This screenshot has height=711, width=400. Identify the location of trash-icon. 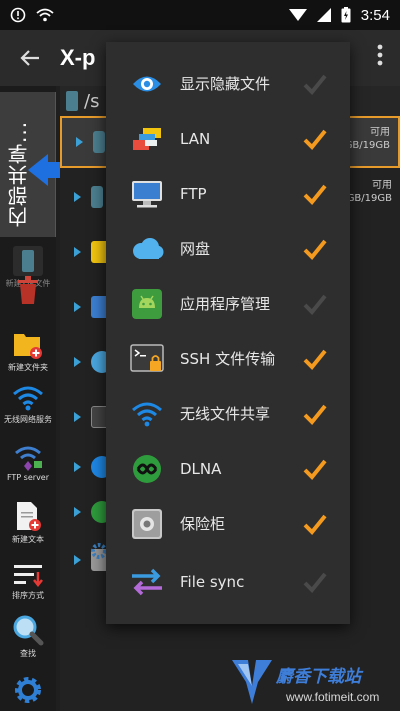
(28, 290).